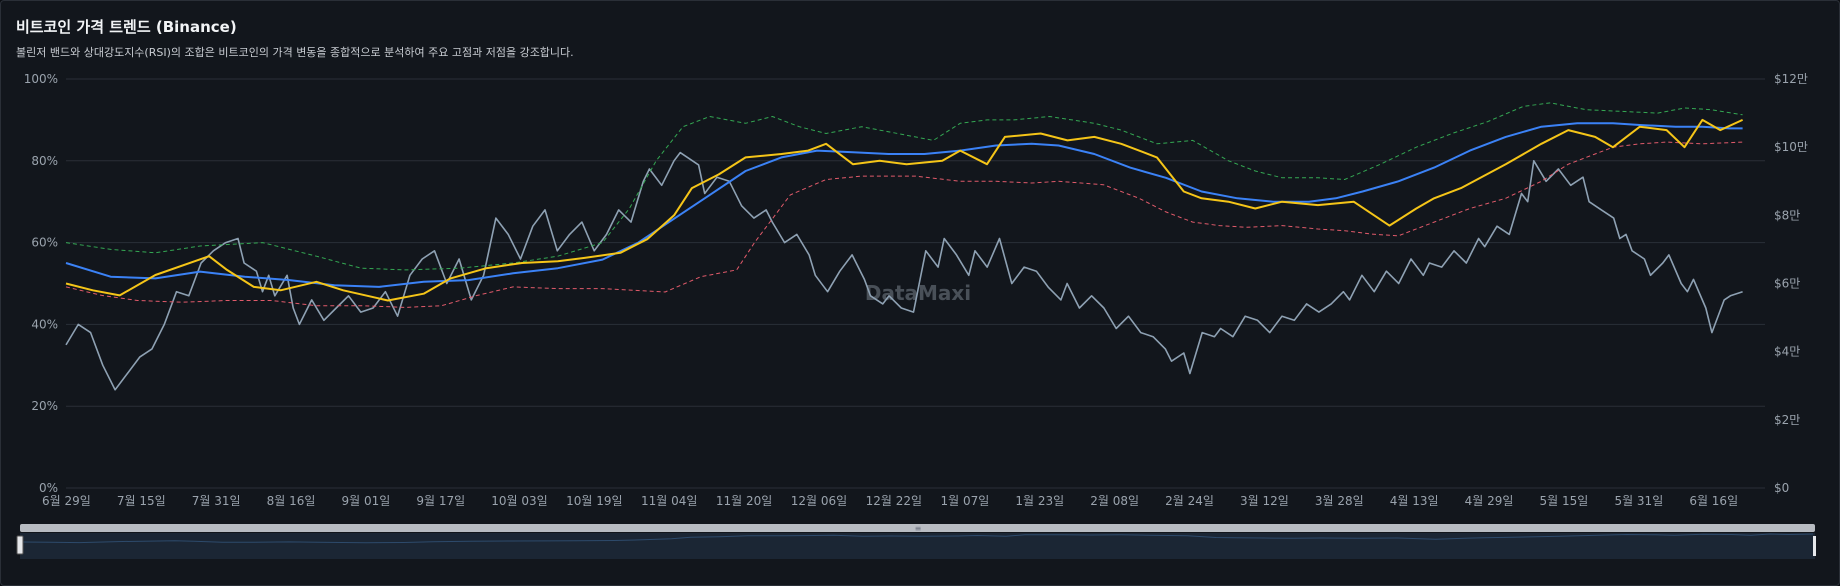 This screenshot has height=586, width=1840. I want to click on x-tick-label: 4월 13일, so click(1414, 501).